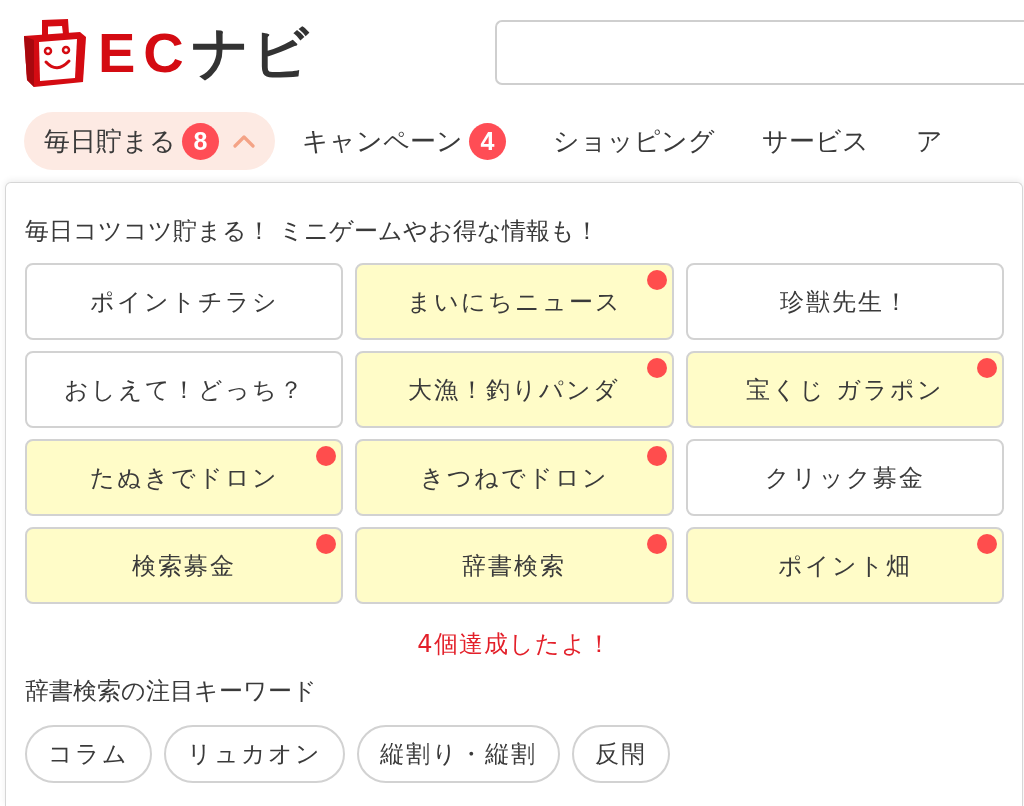 The height and width of the screenshot is (806, 1024). I want to click on achievement-text: 4個達成したよ！, so click(514, 644).